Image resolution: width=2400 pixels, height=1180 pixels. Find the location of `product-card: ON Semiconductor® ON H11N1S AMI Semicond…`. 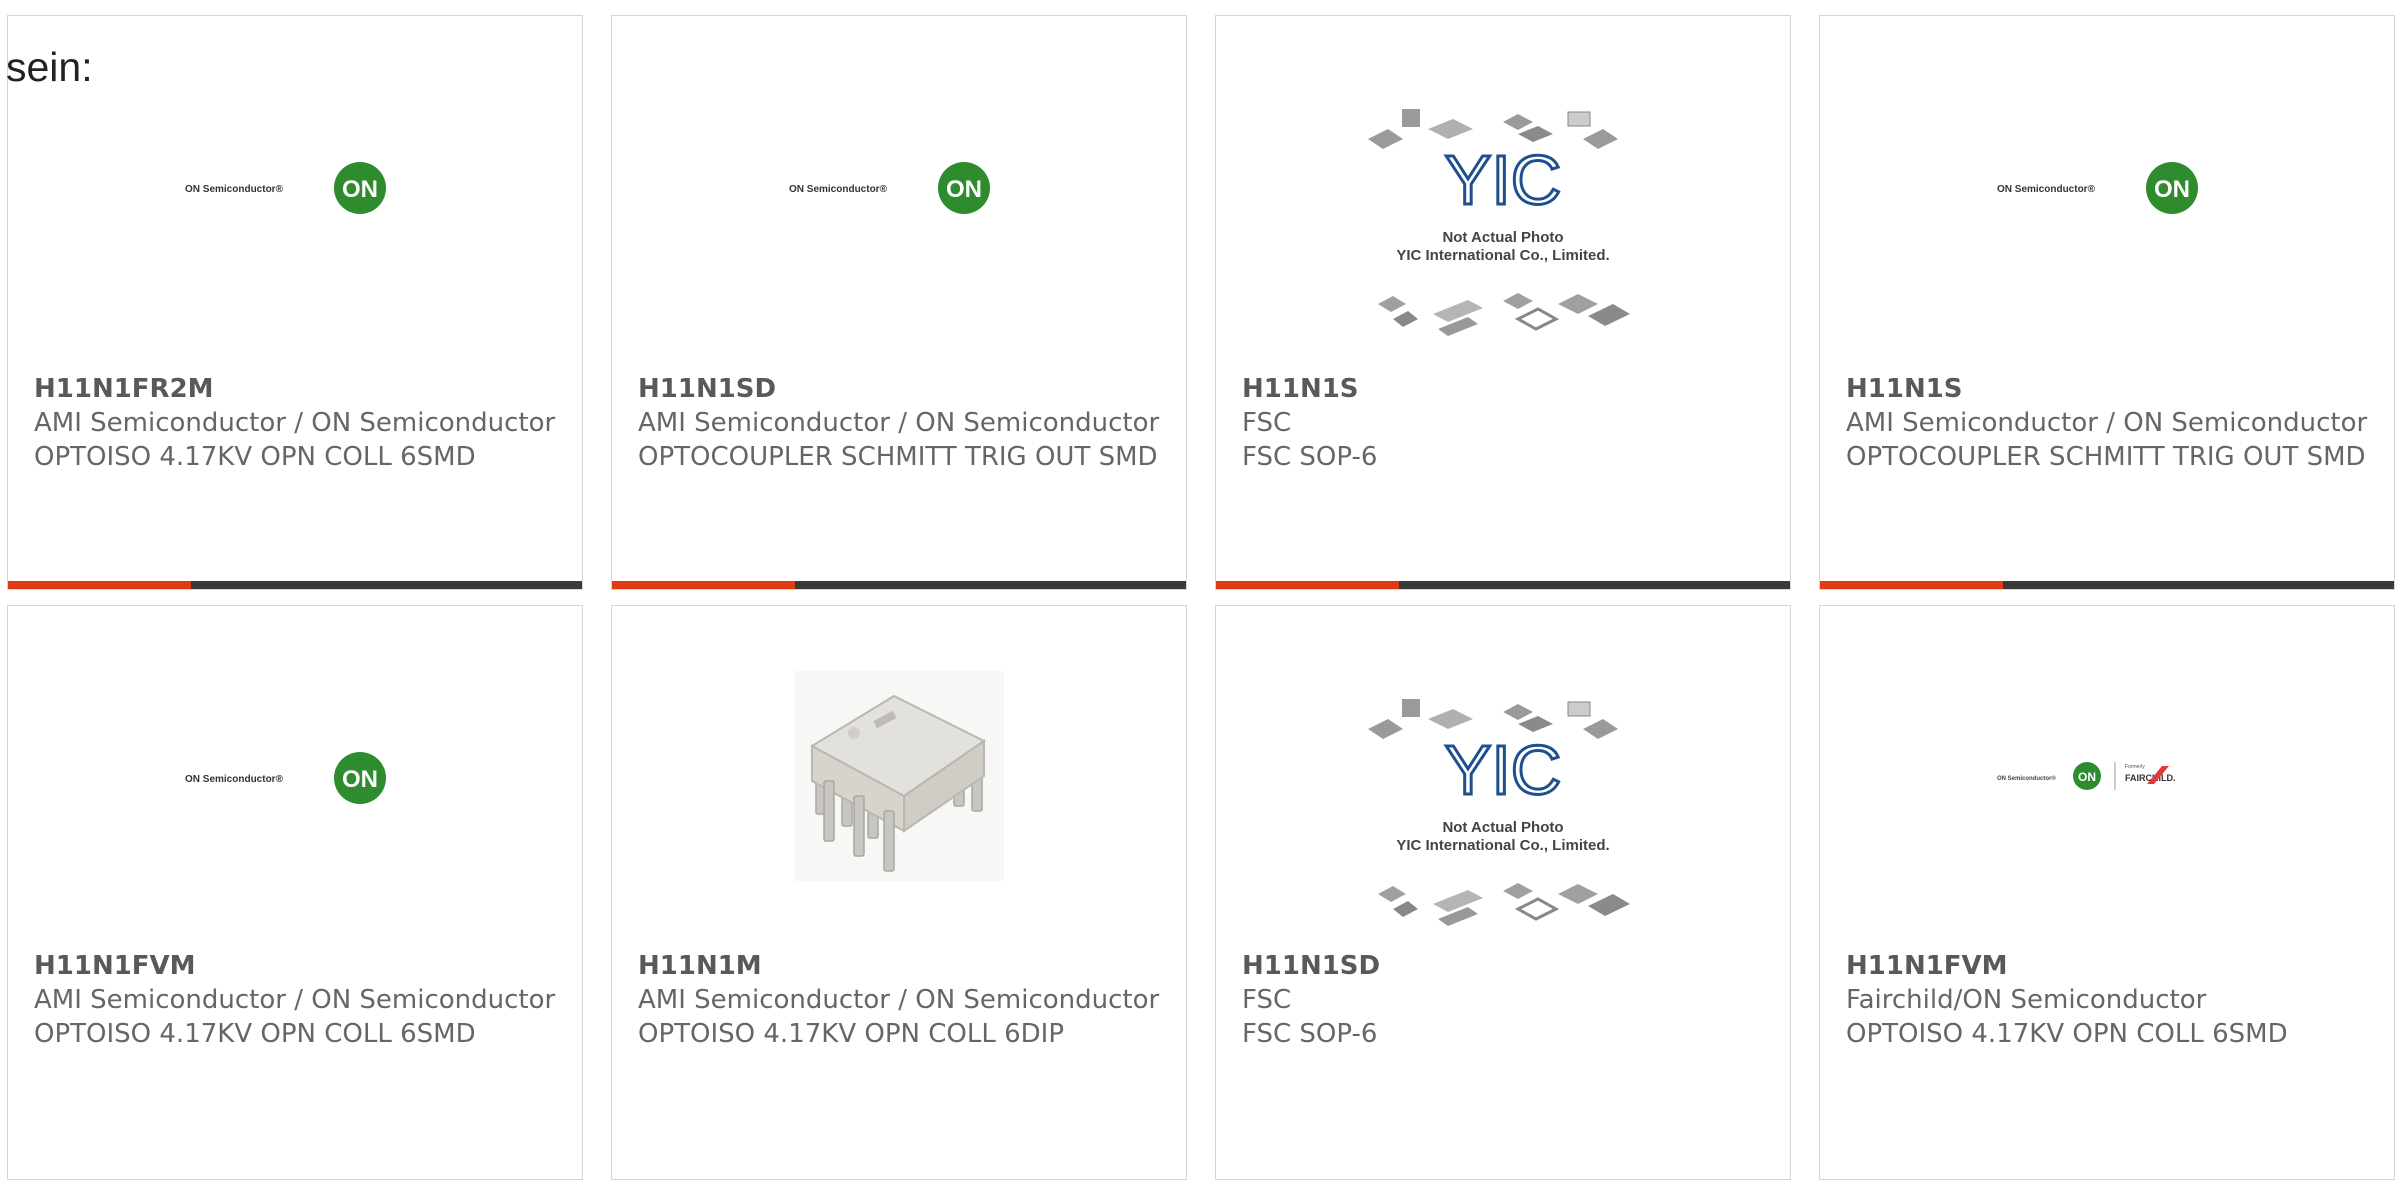

product-card: ON Semiconductor® ON H11N1S AMI Semicond… is located at coordinates (2107, 302).